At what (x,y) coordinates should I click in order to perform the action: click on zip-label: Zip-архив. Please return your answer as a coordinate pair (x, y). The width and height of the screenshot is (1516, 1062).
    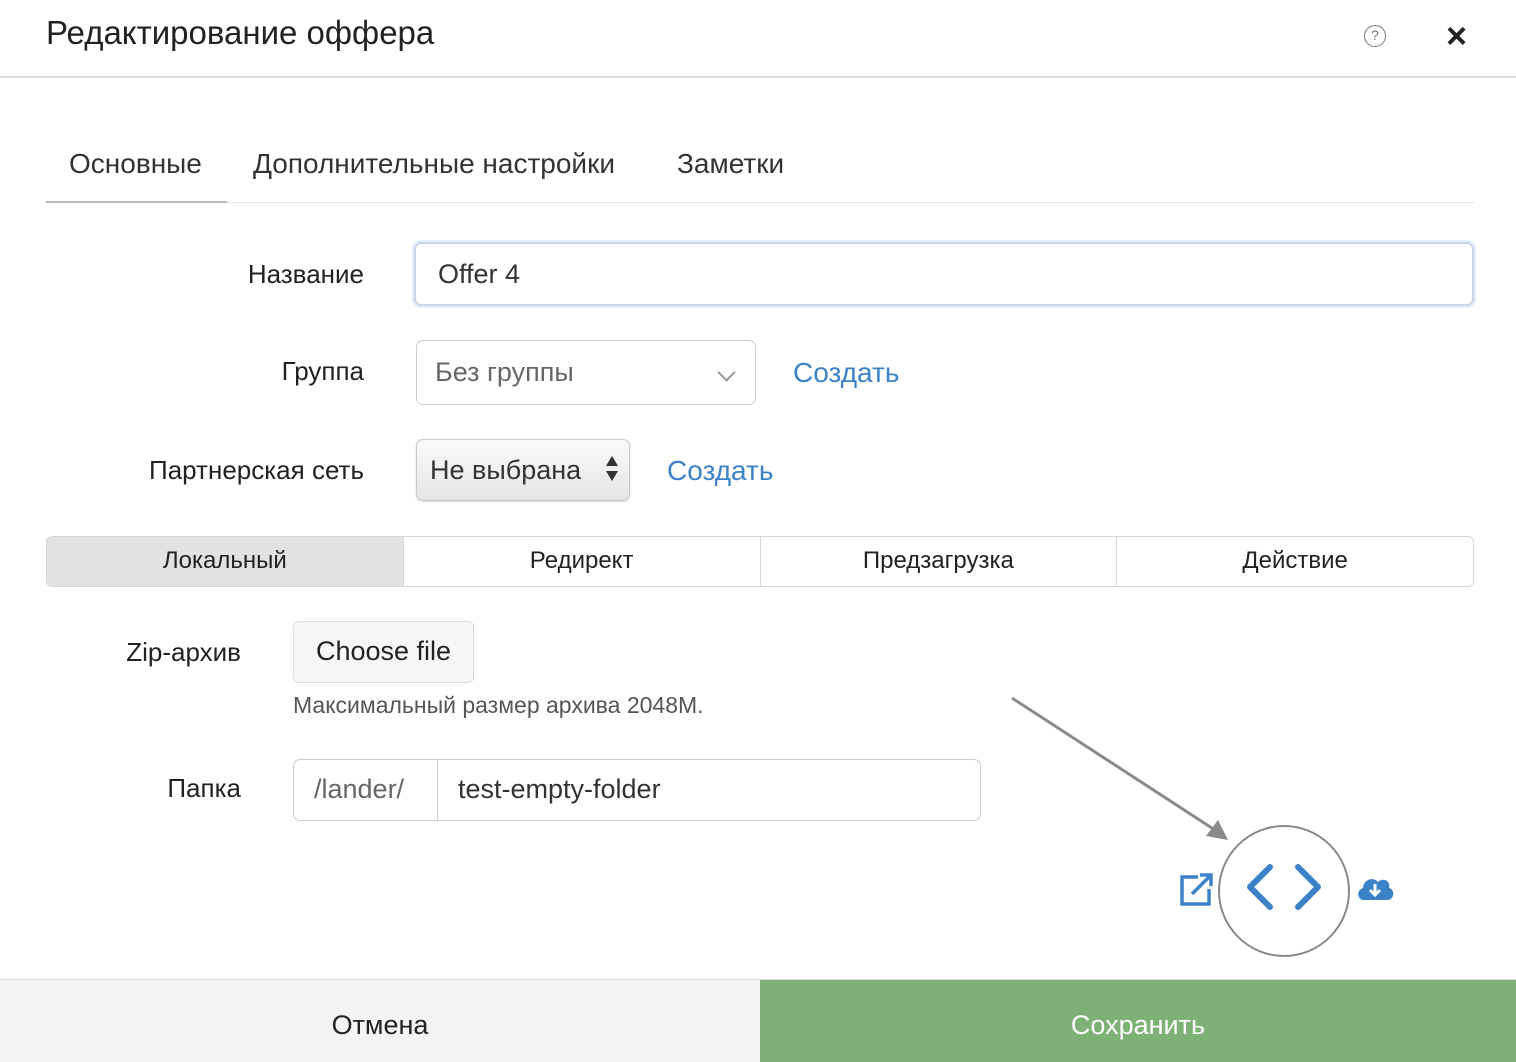
    Looking at the image, I should click on (183, 652).